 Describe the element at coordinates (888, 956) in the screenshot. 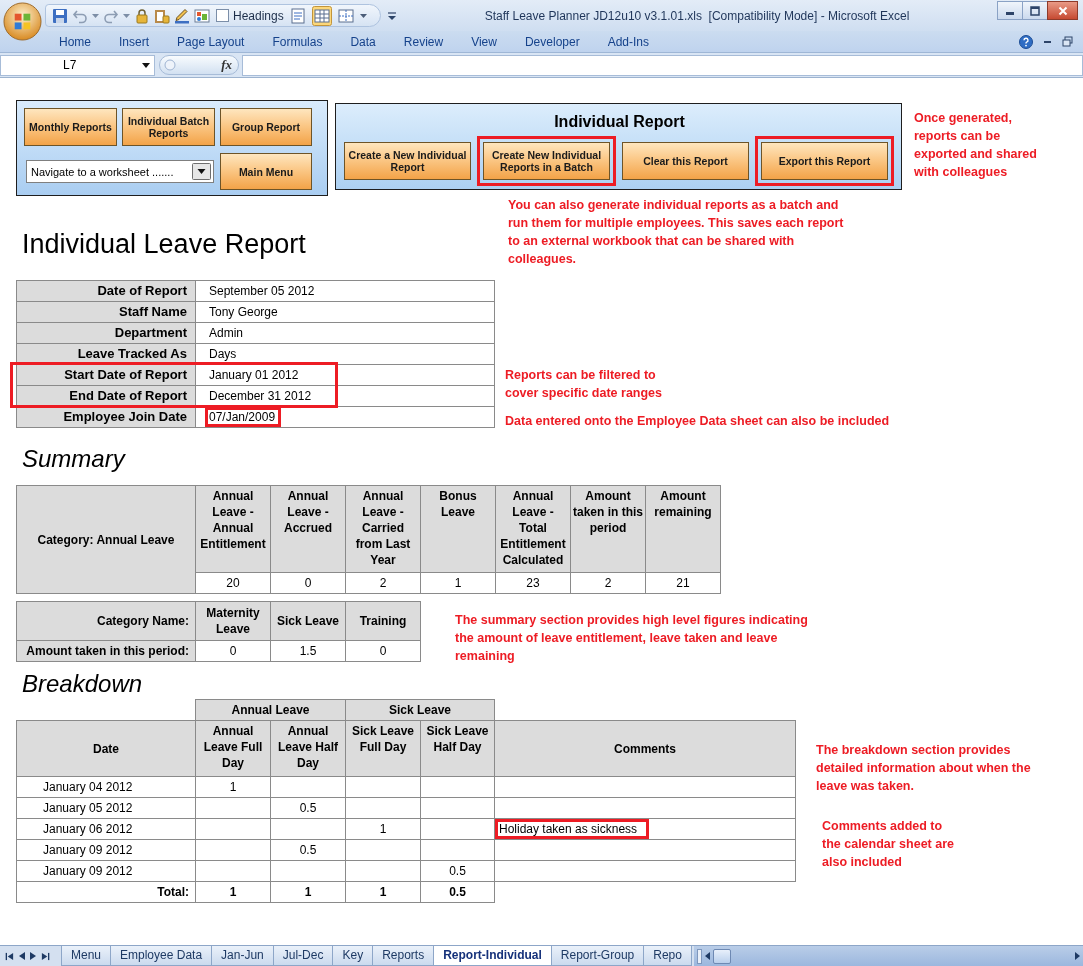

I see `horizontal-scrollbar` at that location.